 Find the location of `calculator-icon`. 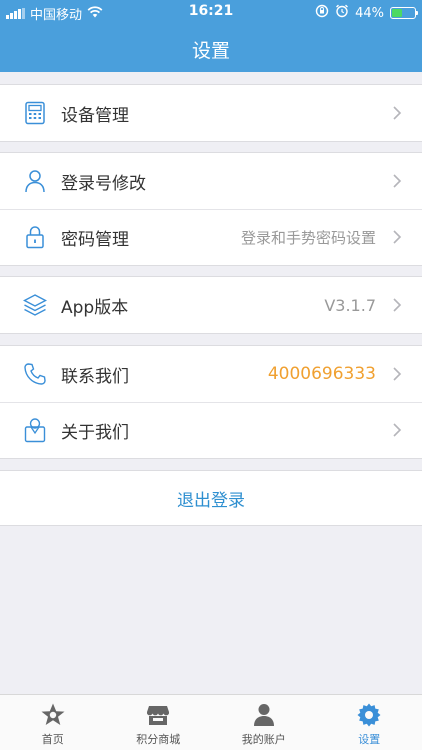

calculator-icon is located at coordinates (35, 113).